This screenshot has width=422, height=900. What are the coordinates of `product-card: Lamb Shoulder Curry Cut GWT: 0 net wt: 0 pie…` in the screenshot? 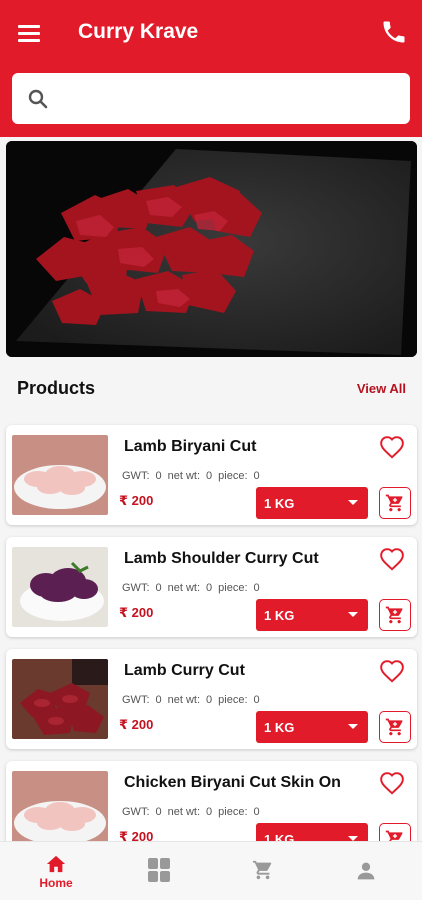 It's located at (211, 587).